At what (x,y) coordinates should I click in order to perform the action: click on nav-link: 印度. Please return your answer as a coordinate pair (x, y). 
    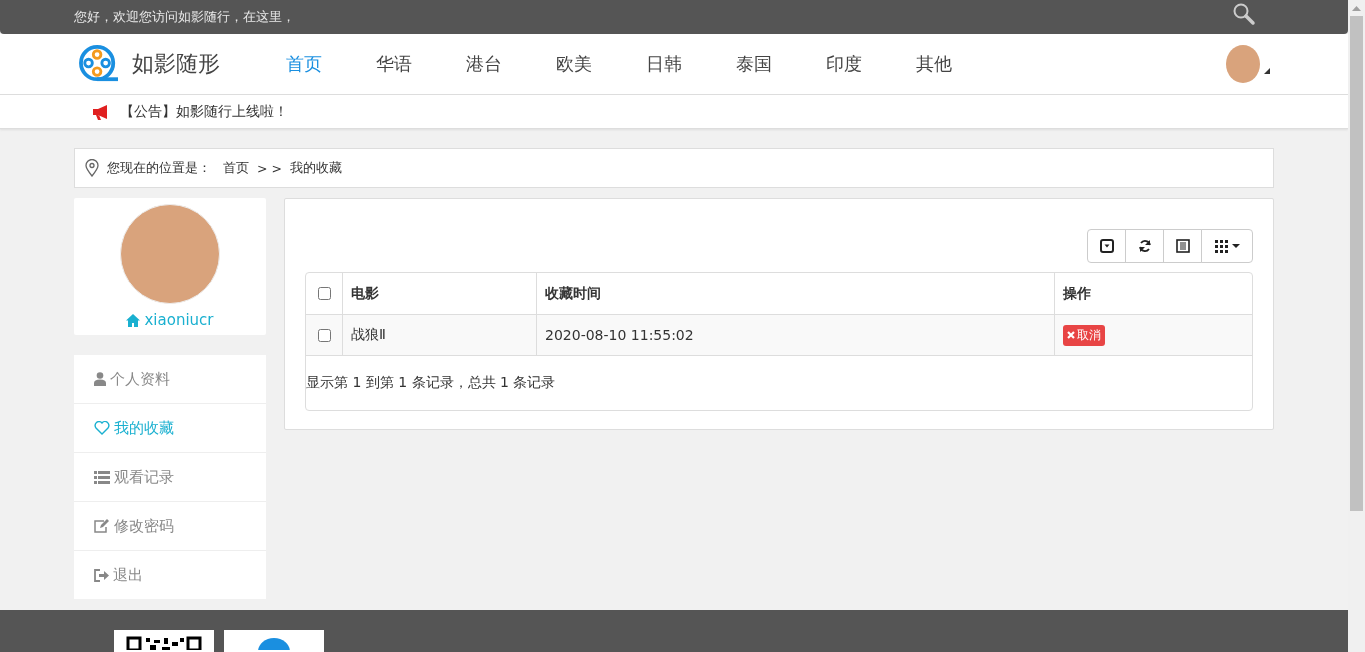
    Looking at the image, I should click on (871, 64).